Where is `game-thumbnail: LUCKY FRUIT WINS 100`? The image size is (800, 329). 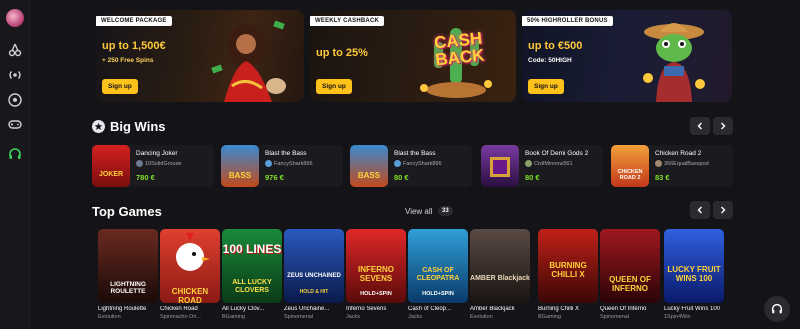 game-thumbnail: LUCKY FRUIT WINS 100 is located at coordinates (694, 266).